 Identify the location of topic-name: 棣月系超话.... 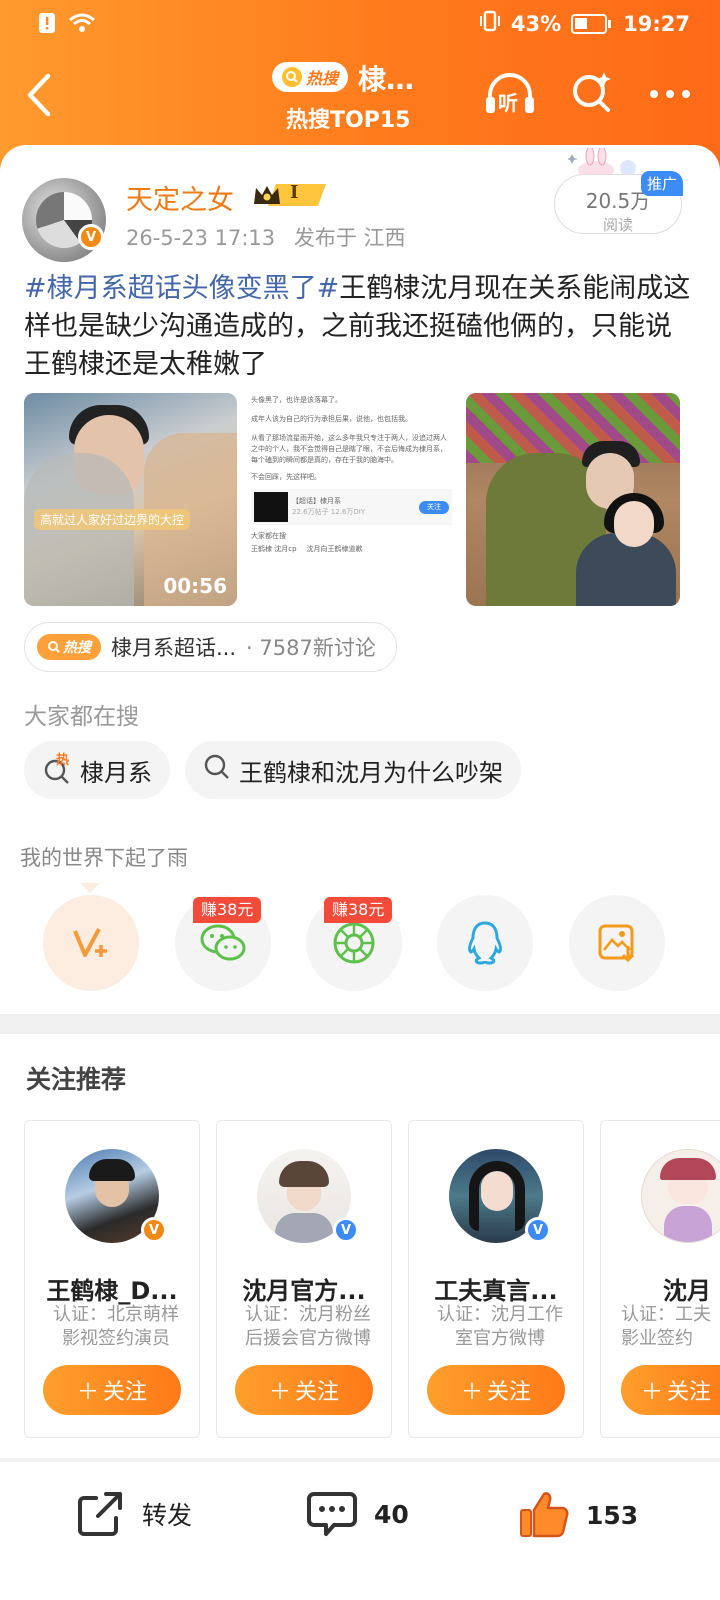
(174, 648).